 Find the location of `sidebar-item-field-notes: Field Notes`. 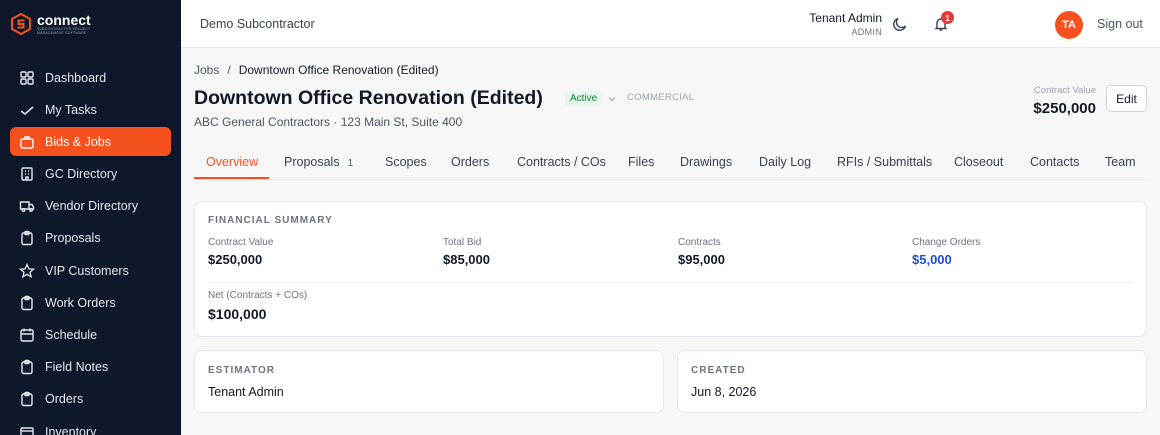

sidebar-item-field-notes: Field Notes is located at coordinates (90, 367).